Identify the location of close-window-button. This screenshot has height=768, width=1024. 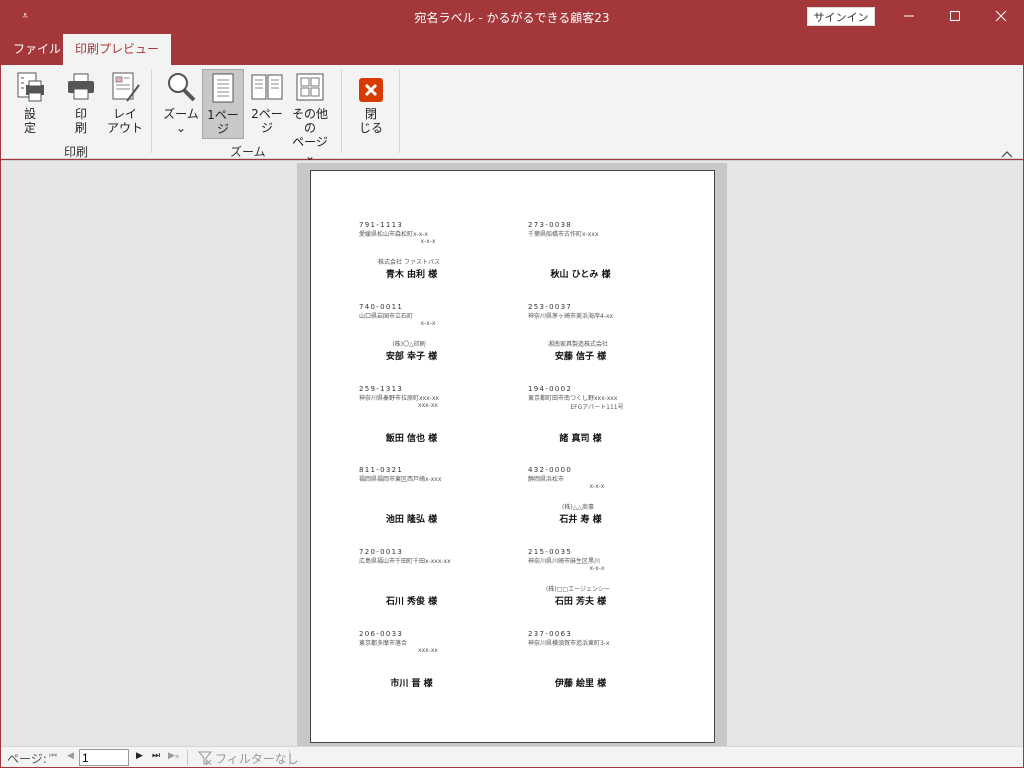
(1001, 16).